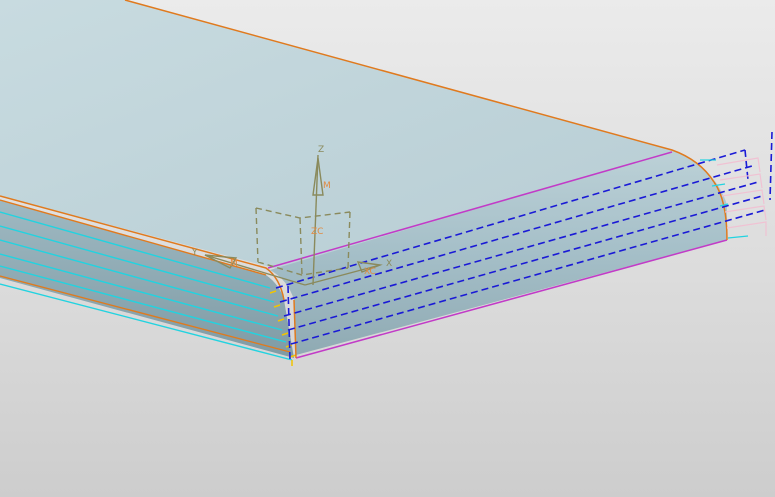 This screenshot has height=497, width=775. What do you see at coordinates (370, 272) in the screenshot?
I see `csys-xc-label: XC` at bounding box center [370, 272].